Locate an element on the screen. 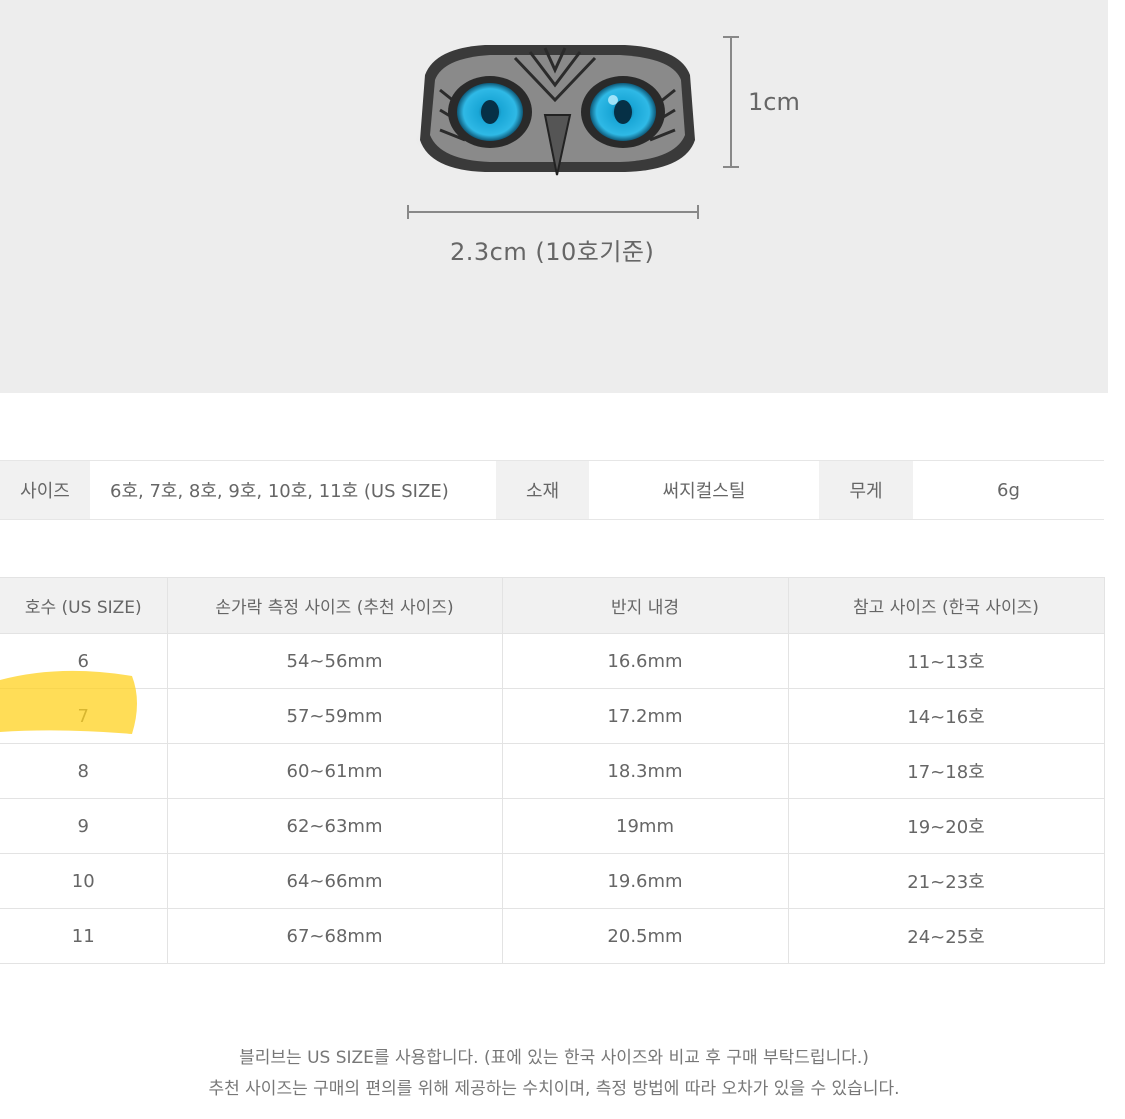 Image resolution: width=1125 pixels, height=1119 pixels. header-finger-size: 손가락 측정 사이즈 (추천 사이즈) is located at coordinates (334, 605).